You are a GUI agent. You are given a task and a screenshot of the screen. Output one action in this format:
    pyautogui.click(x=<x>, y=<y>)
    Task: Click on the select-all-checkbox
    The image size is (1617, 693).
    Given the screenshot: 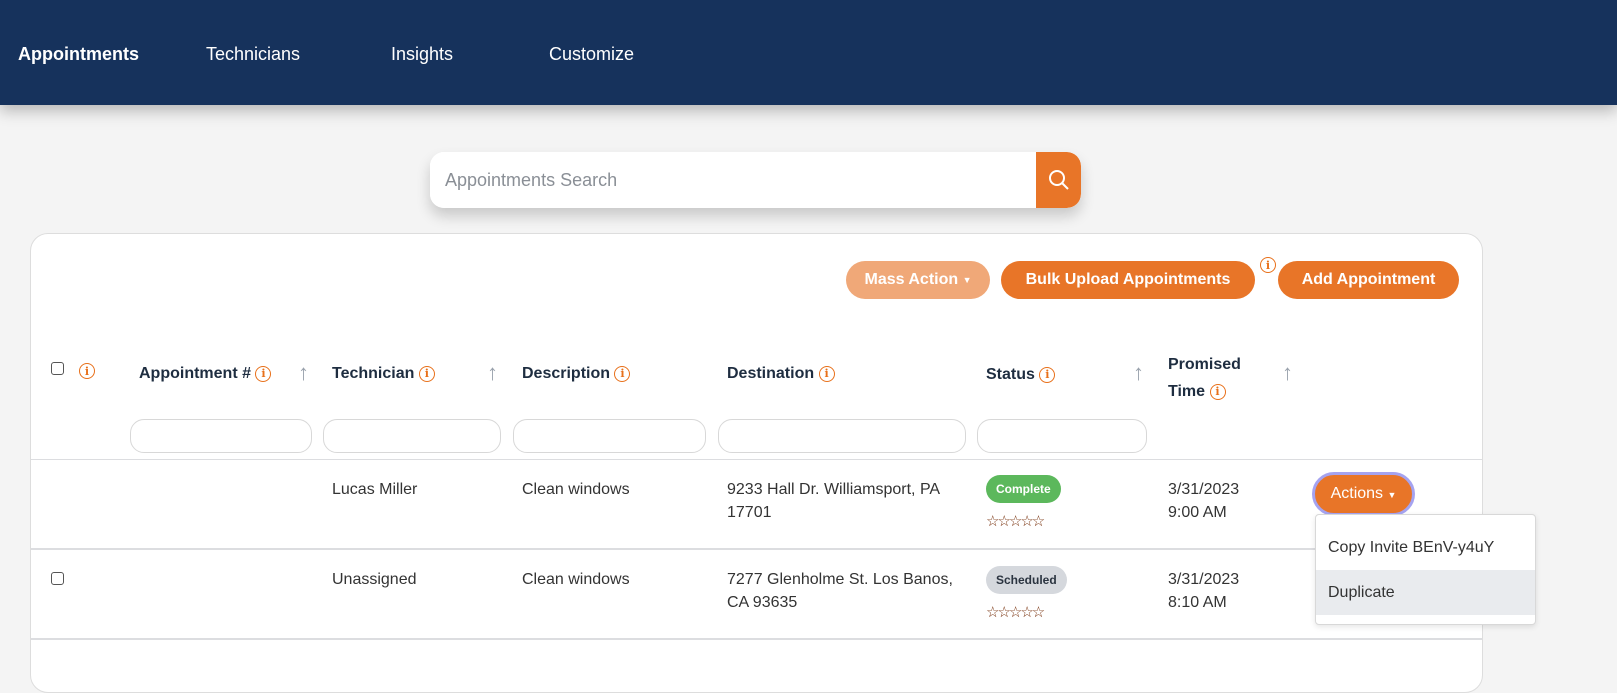 What is the action you would take?
    pyautogui.click(x=57, y=368)
    